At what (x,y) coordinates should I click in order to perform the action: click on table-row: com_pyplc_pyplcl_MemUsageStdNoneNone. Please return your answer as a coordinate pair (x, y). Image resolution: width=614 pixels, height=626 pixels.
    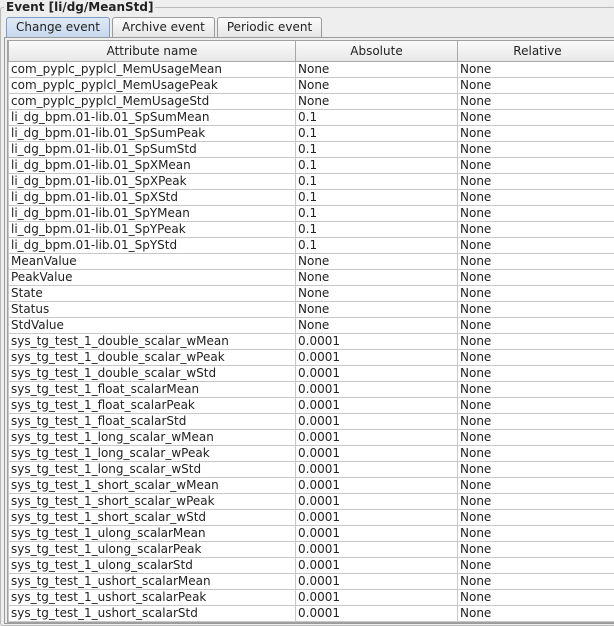
    Looking at the image, I should click on (311, 101).